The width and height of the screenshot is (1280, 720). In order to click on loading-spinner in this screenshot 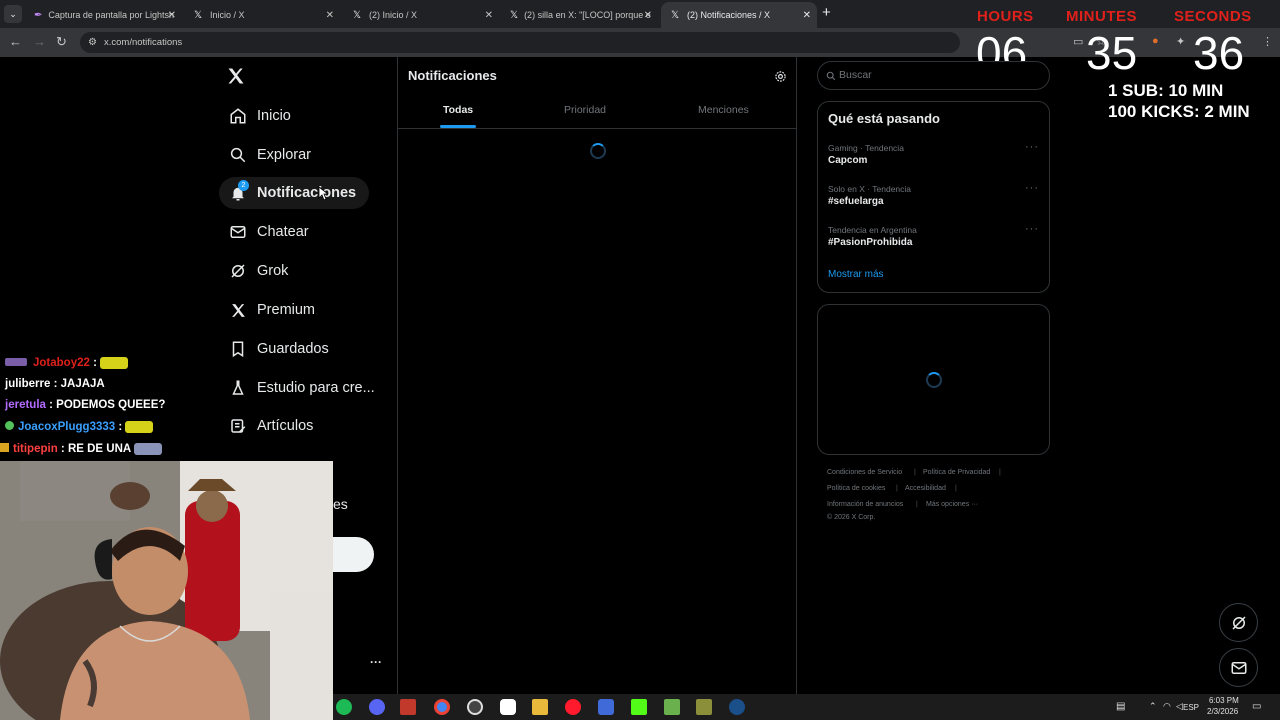, I will do `click(598, 151)`.